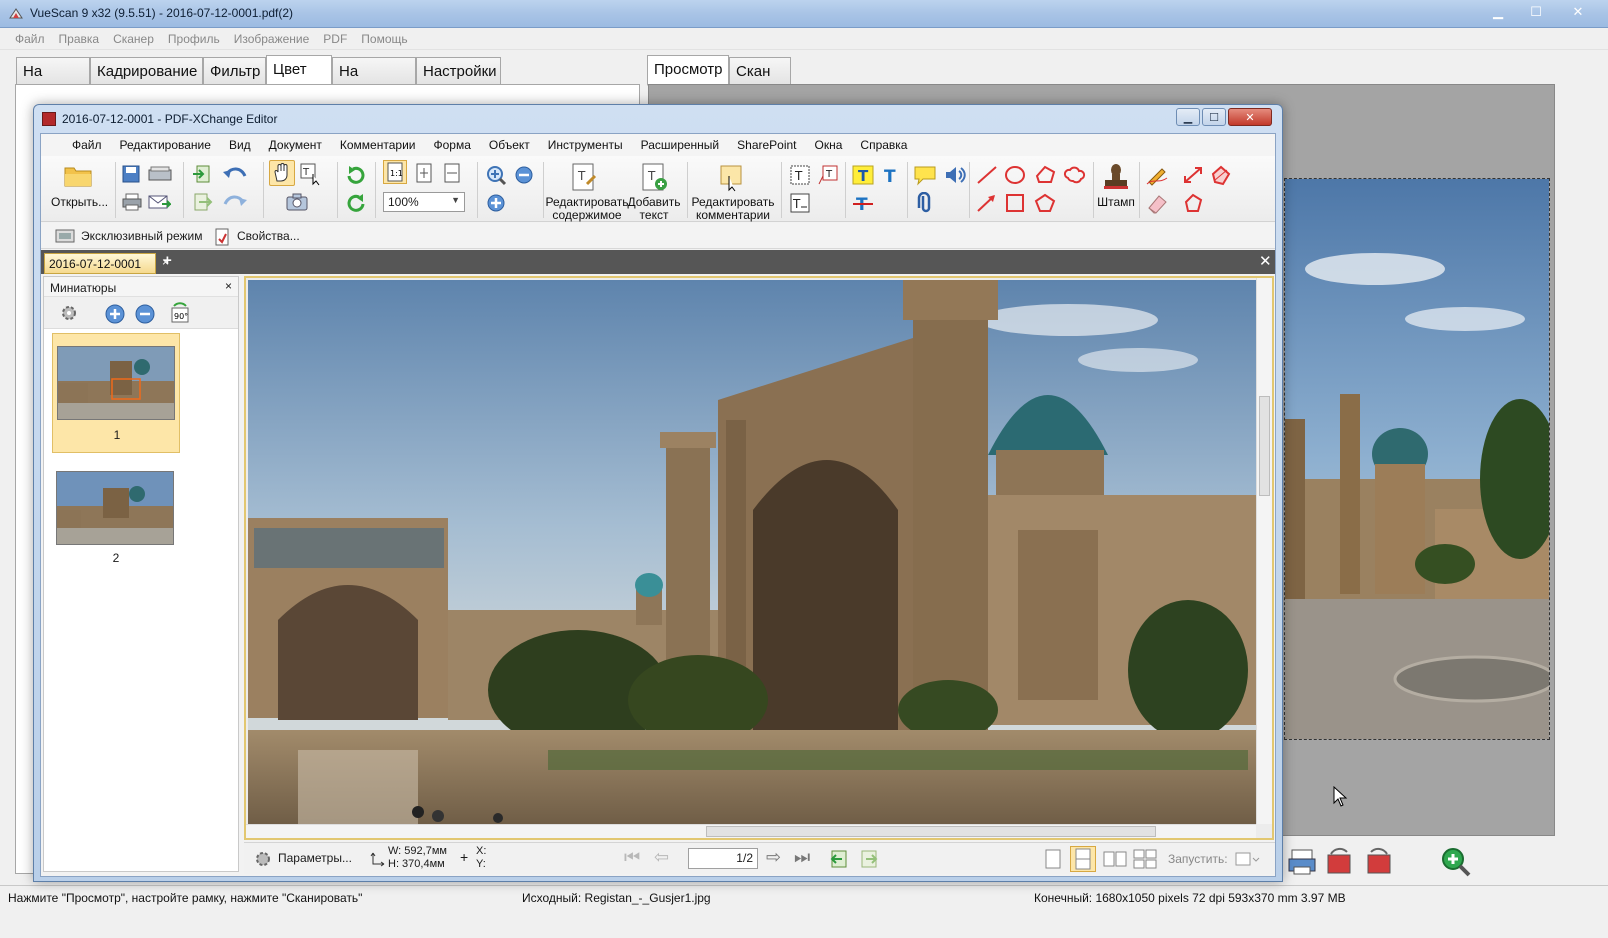  What do you see at coordinates (1264, 551) in the screenshot?
I see `vertical-scrollbar` at bounding box center [1264, 551].